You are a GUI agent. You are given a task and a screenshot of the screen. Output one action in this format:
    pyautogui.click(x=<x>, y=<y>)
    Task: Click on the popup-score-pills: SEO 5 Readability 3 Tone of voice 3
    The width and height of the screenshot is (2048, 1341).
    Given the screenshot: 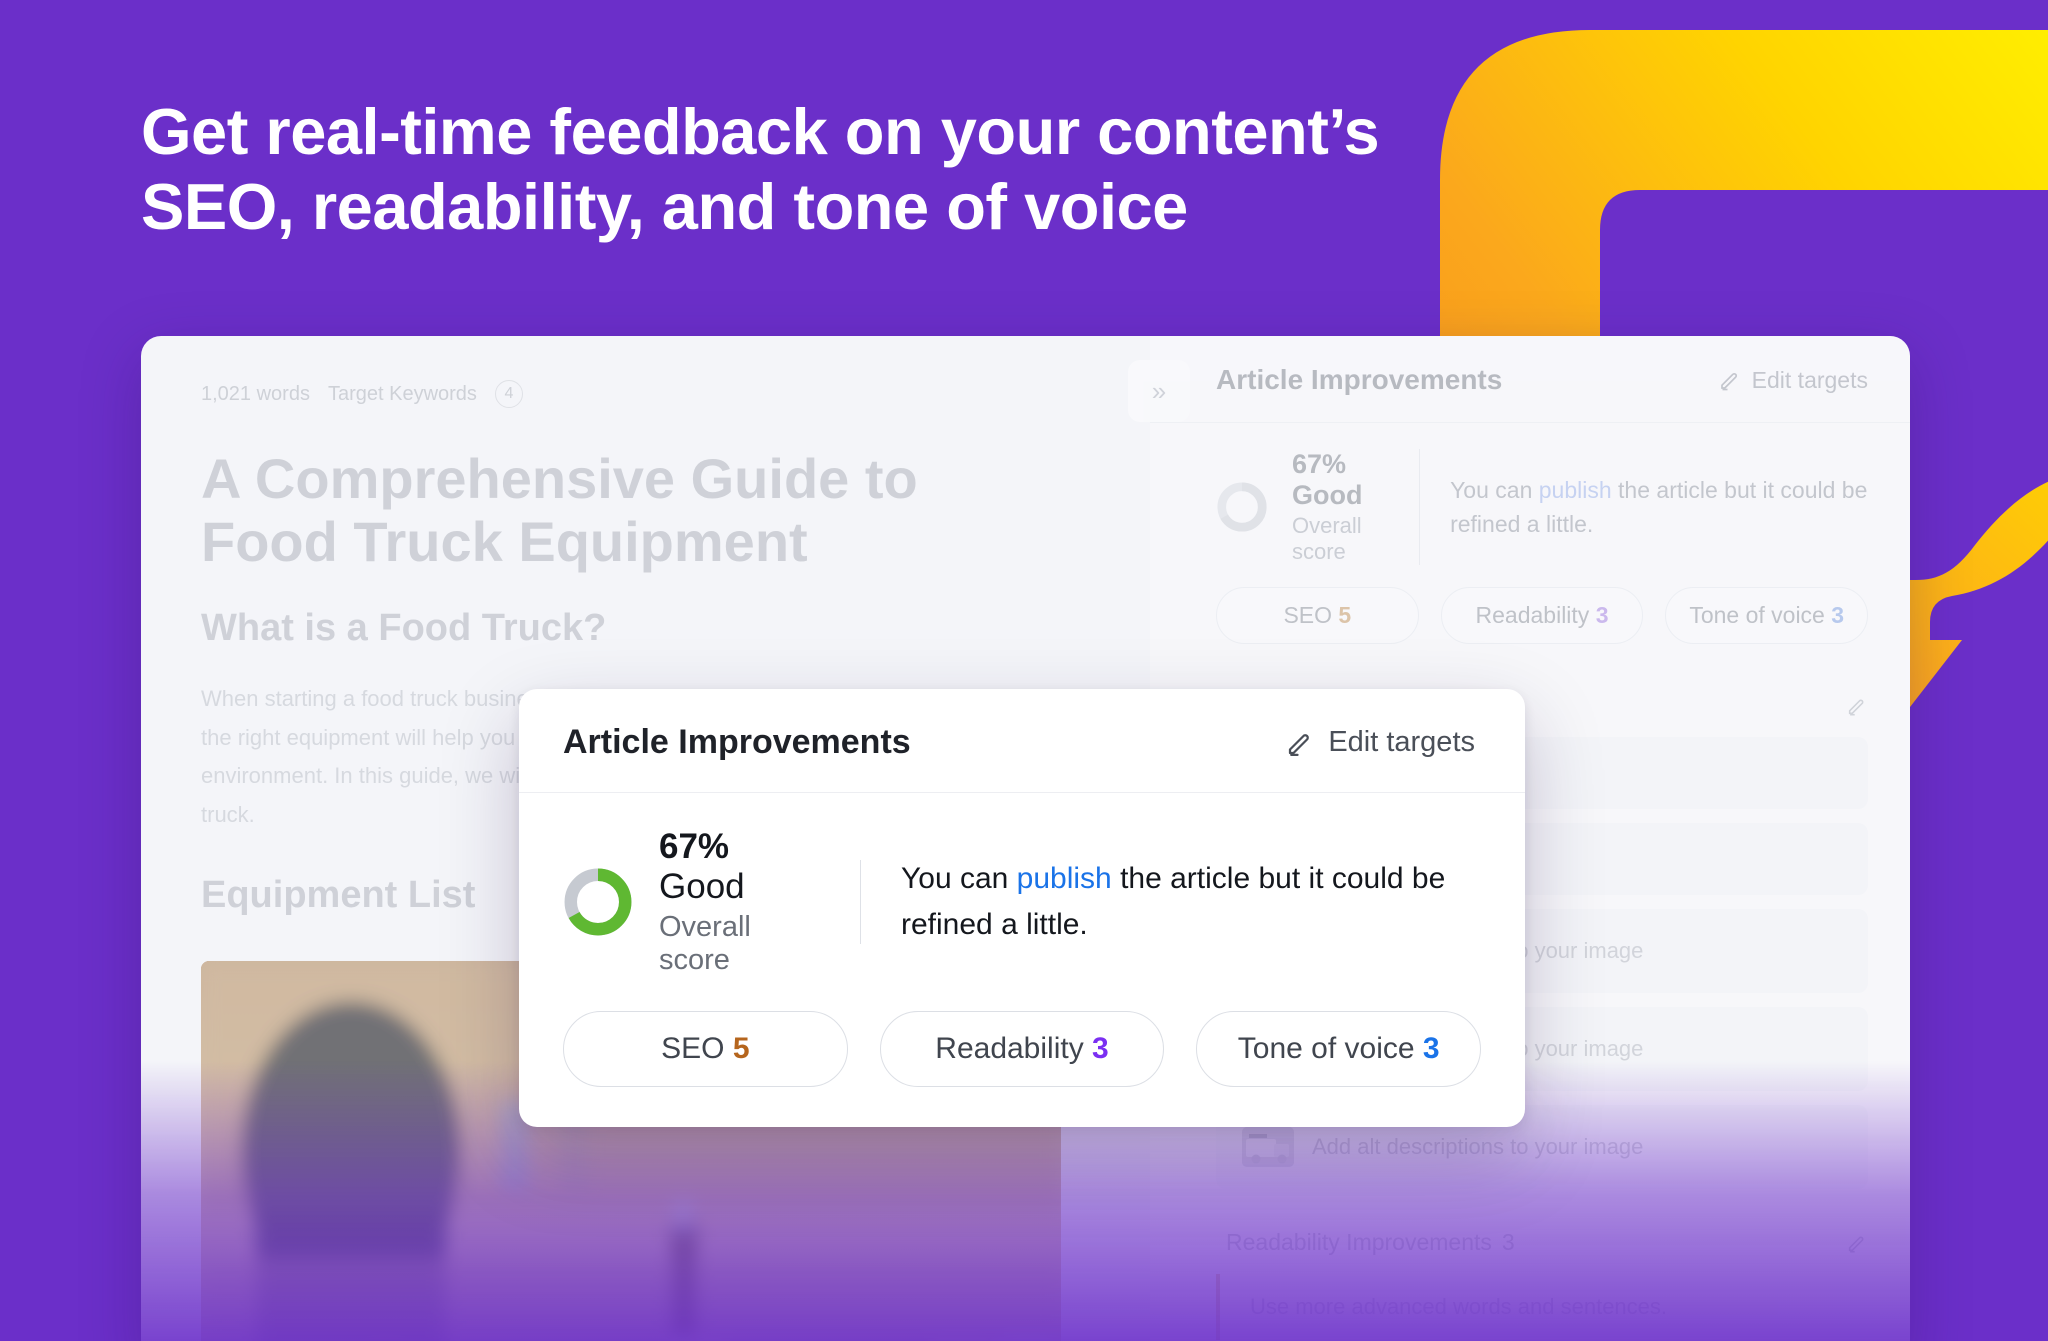 What is the action you would take?
    pyautogui.click(x=1022, y=1049)
    